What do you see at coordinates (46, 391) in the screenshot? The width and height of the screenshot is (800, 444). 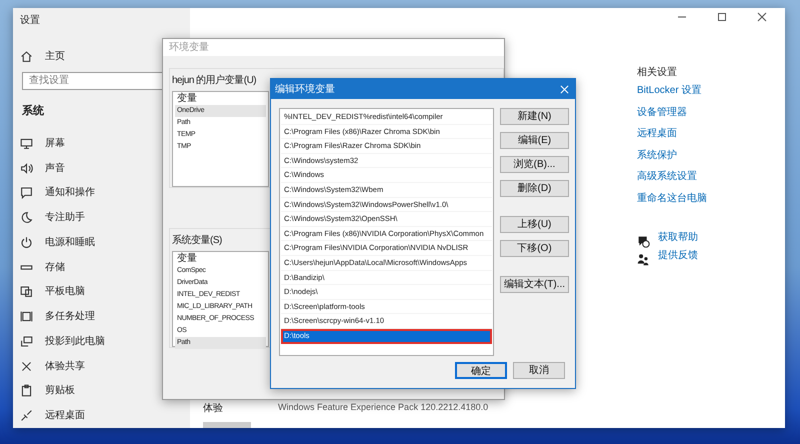 I see `sidebar-item: 剪贴板` at bounding box center [46, 391].